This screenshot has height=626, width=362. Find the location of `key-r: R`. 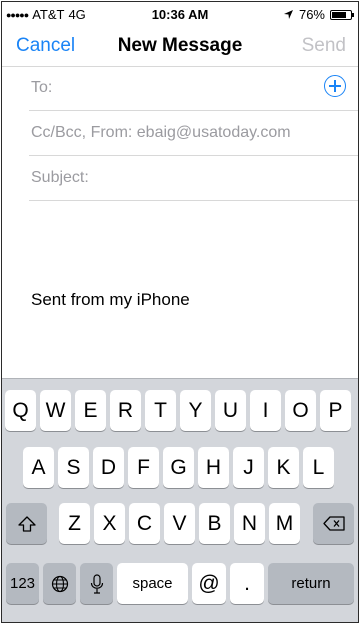

key-r: R is located at coordinates (125, 410).